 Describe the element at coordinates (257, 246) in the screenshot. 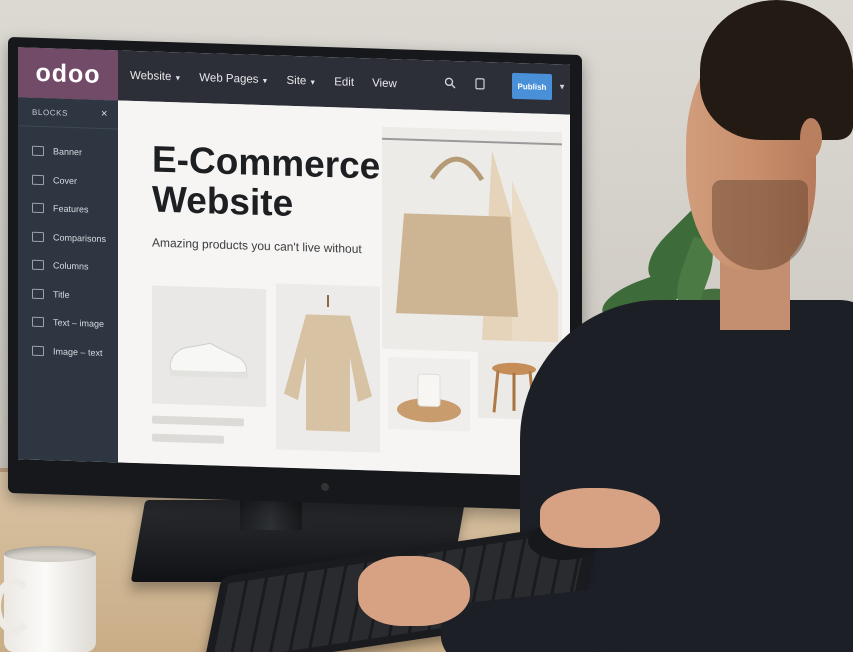

I see `hero-subtitle: Amazing products you can't live without` at that location.